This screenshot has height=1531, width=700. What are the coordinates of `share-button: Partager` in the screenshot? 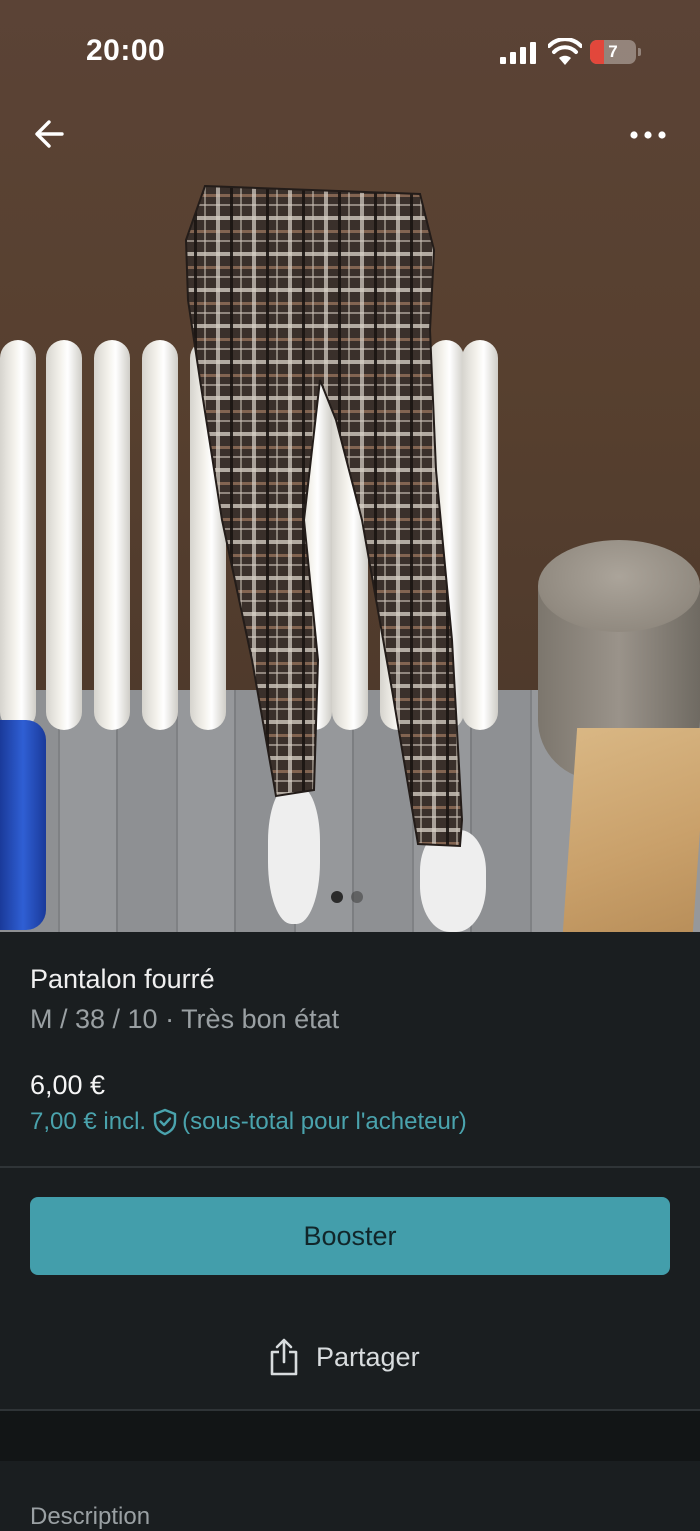 It's located at (344, 1357).